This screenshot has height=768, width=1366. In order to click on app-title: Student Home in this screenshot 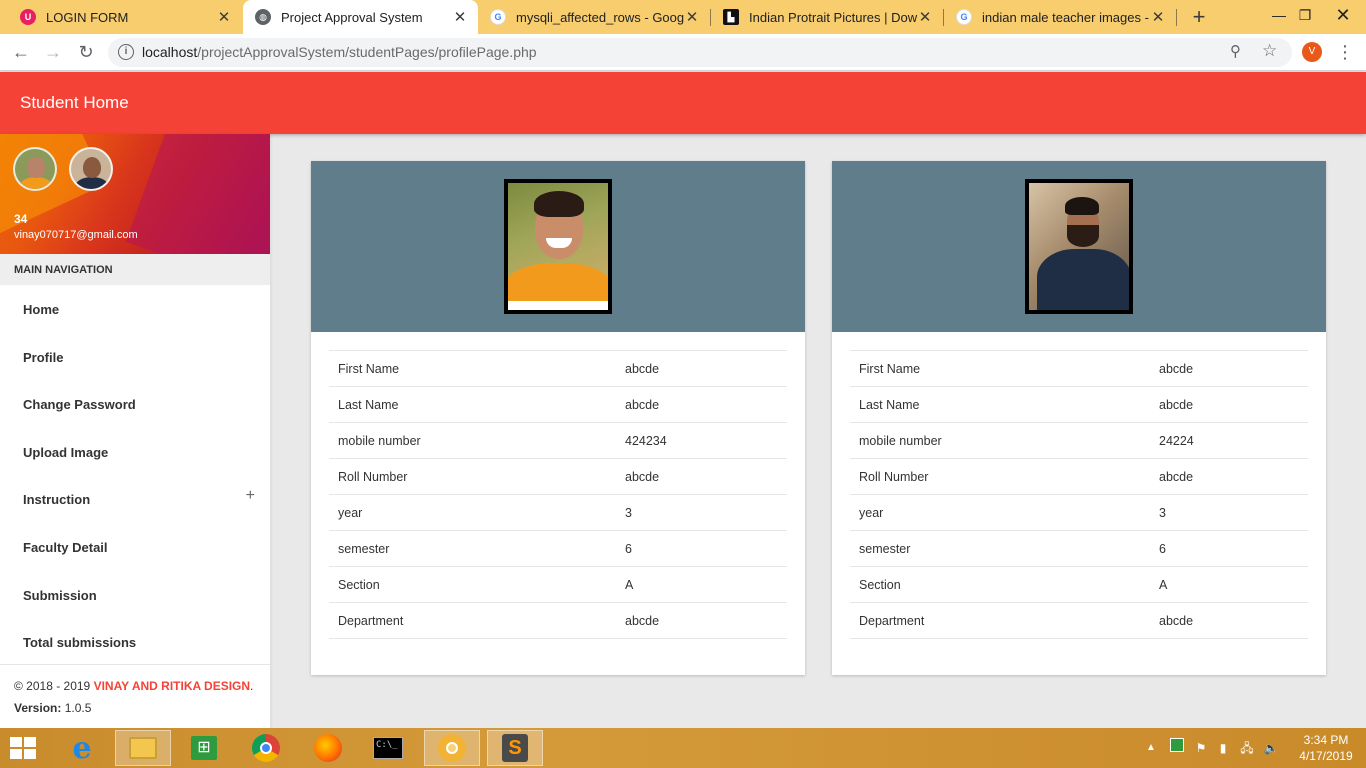, I will do `click(74, 103)`.